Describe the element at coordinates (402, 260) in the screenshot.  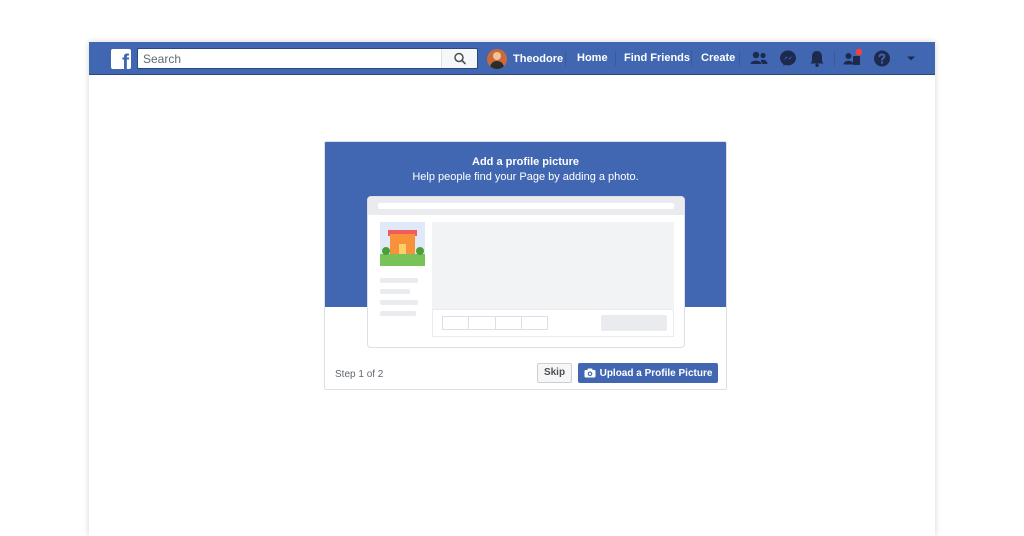
I see `preview-grass` at that location.